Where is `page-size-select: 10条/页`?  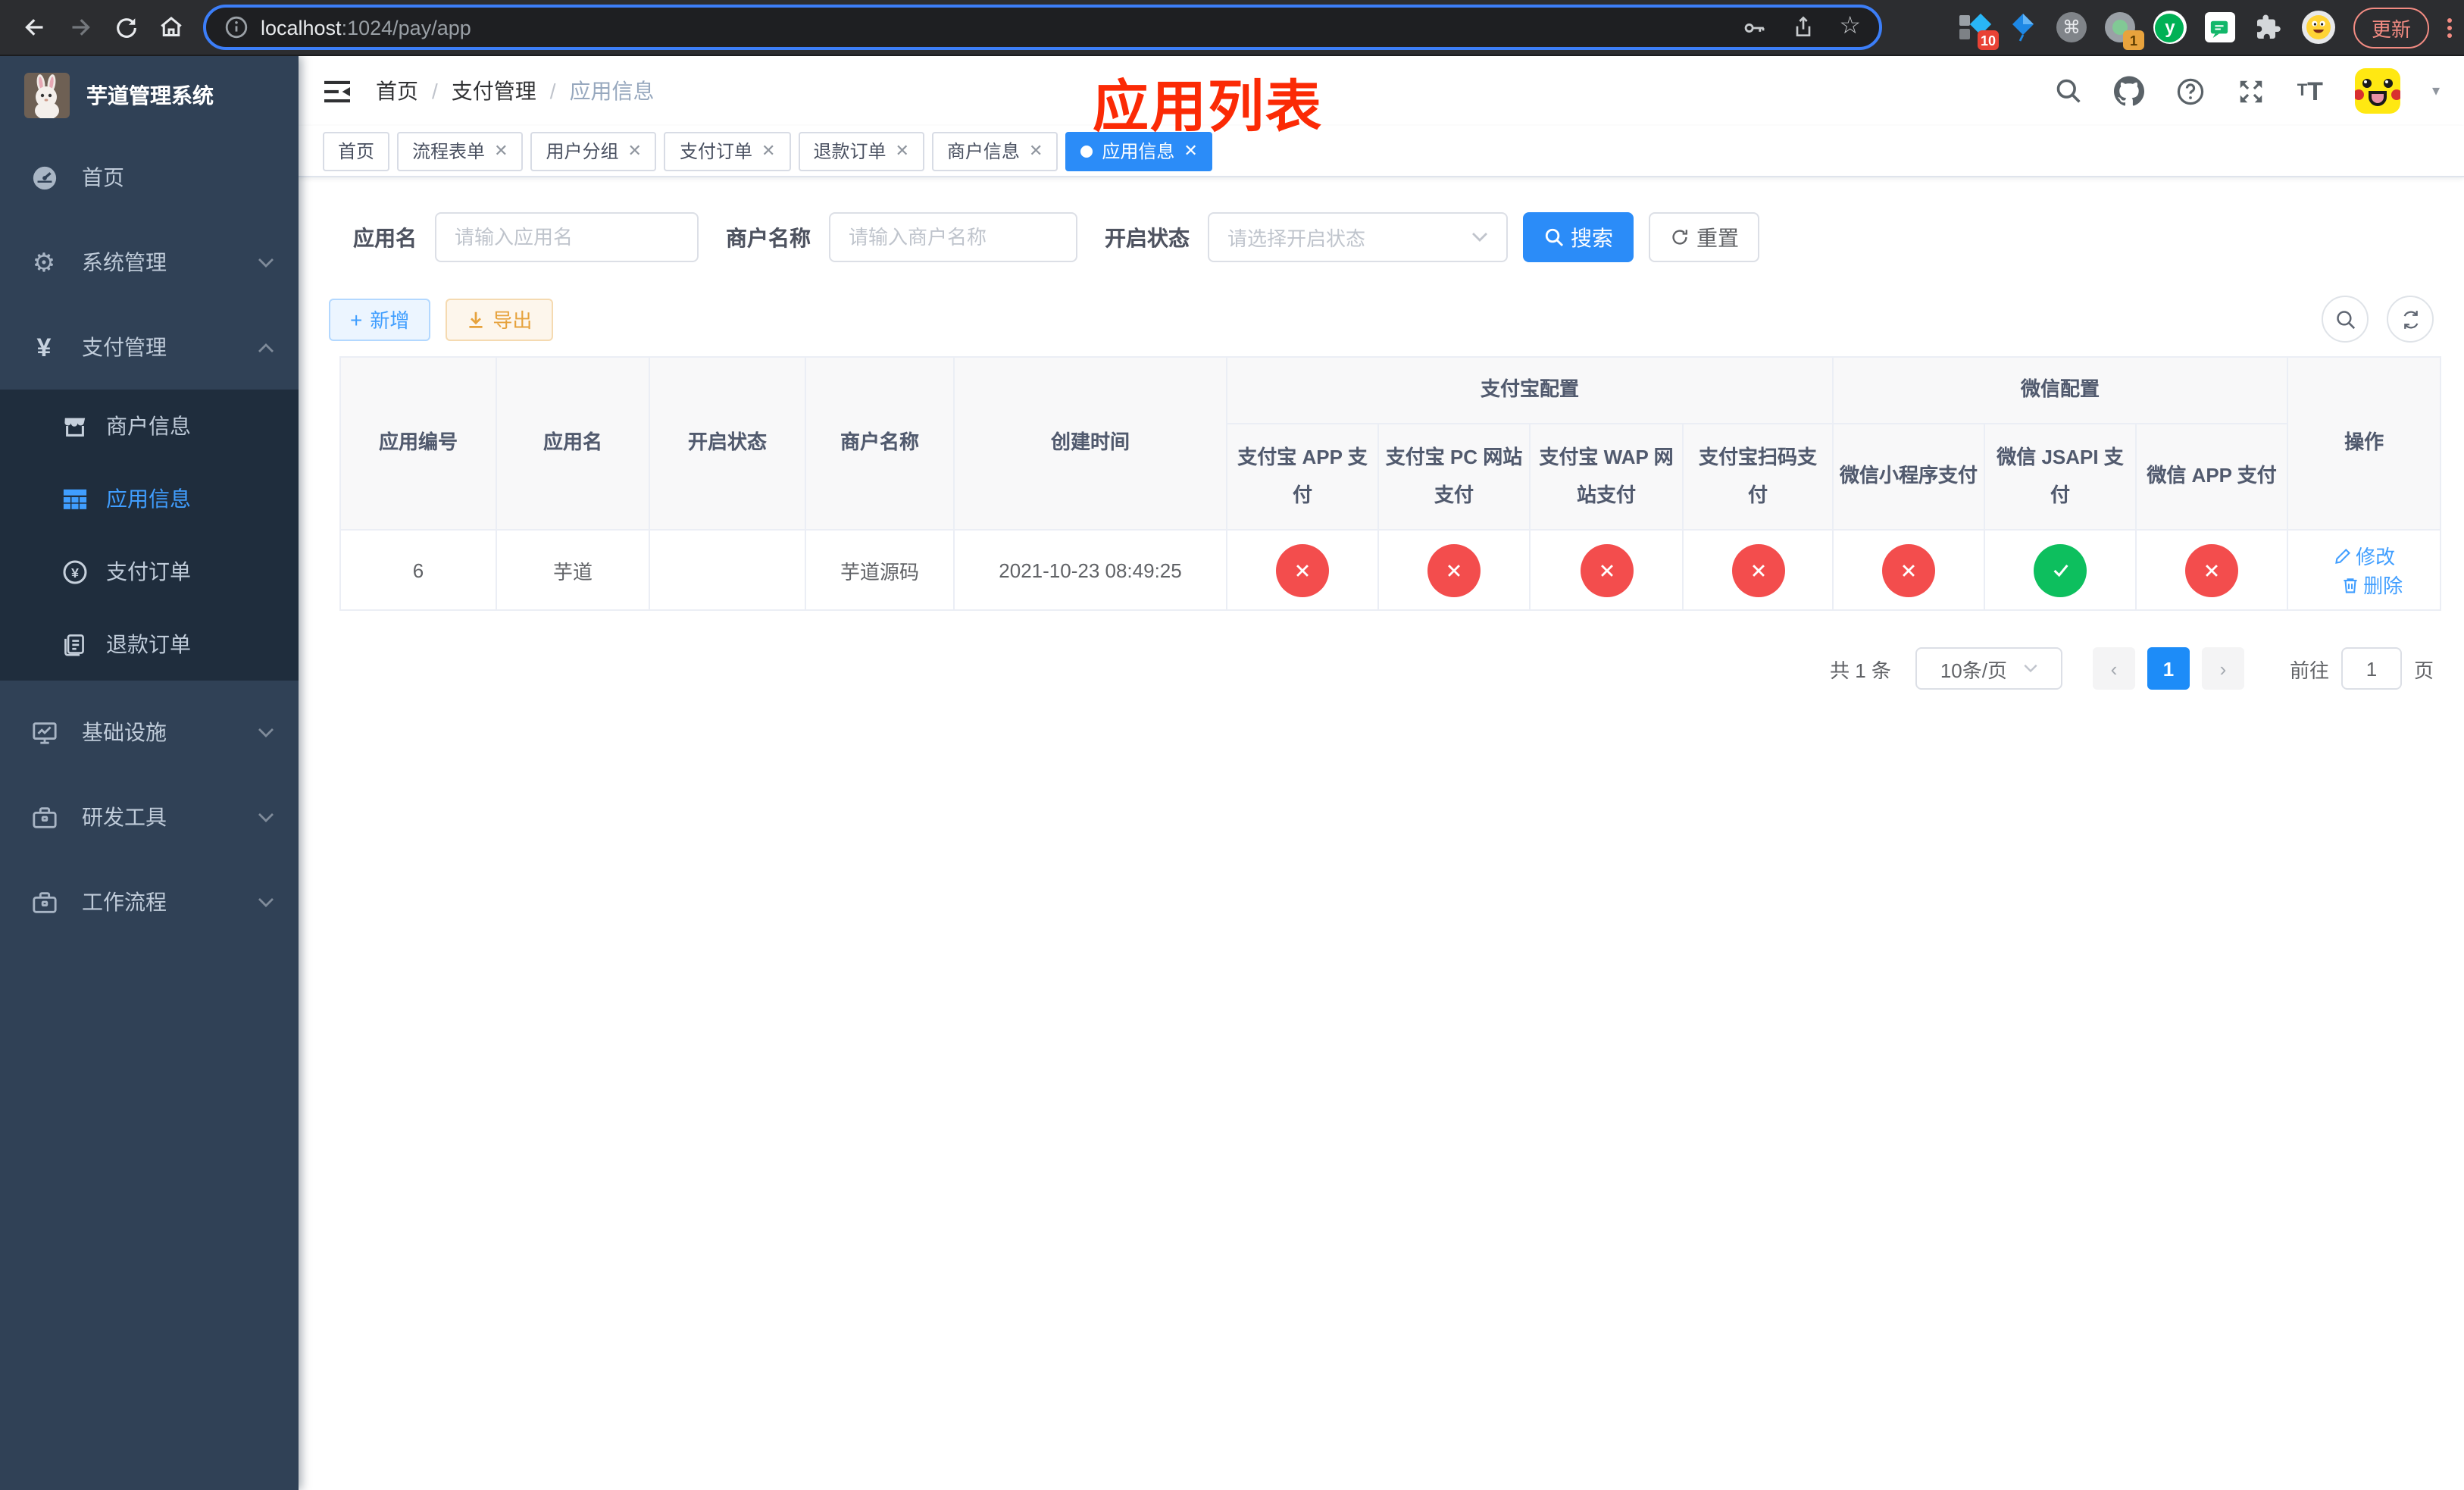 page-size-select: 10条/页 is located at coordinates (1988, 669).